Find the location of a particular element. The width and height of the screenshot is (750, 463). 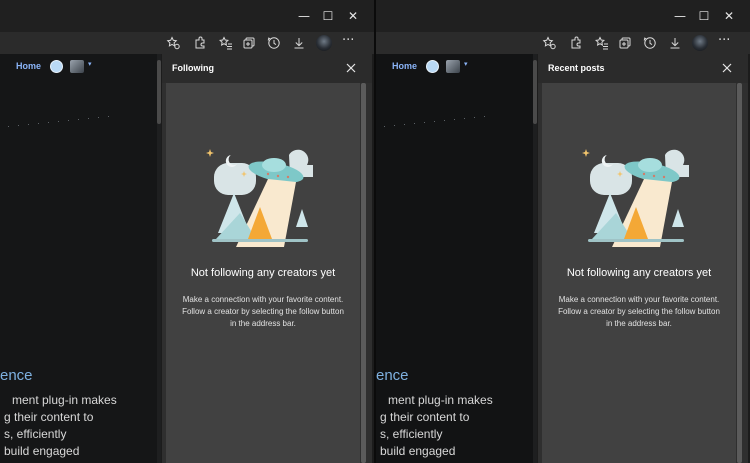

panel-title: Following is located at coordinates (193, 68).